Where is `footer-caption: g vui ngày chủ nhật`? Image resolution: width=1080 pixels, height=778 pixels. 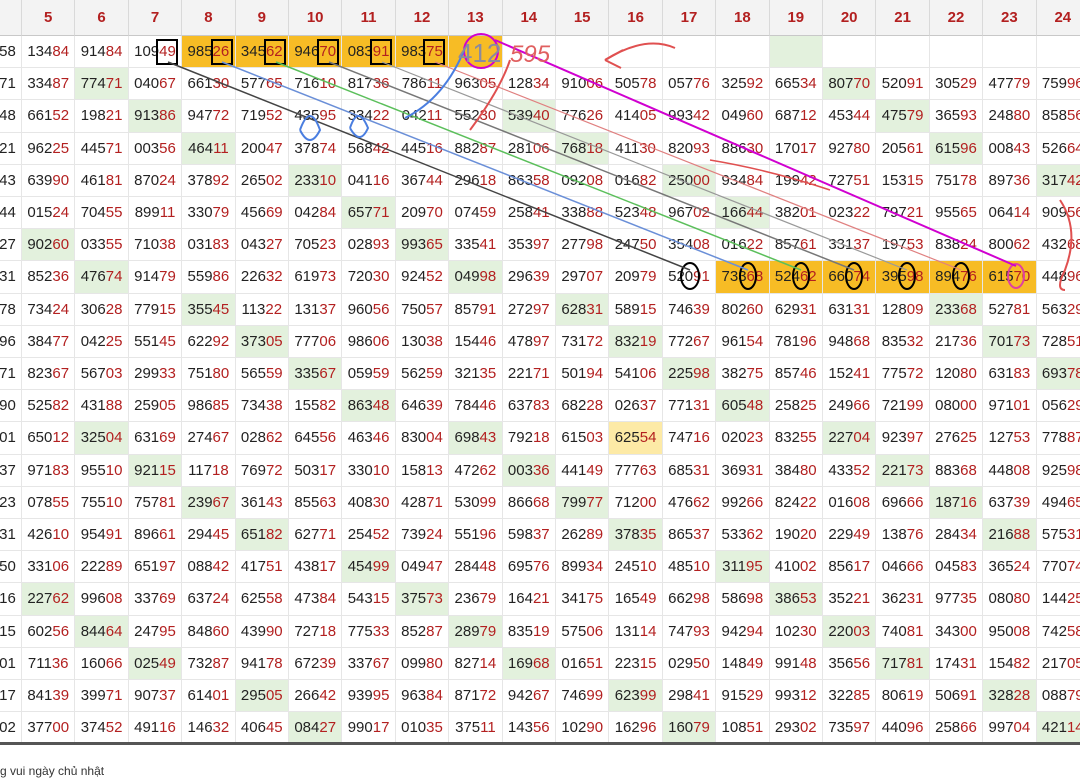 footer-caption: g vui ngày chủ nhật is located at coordinates (52, 771).